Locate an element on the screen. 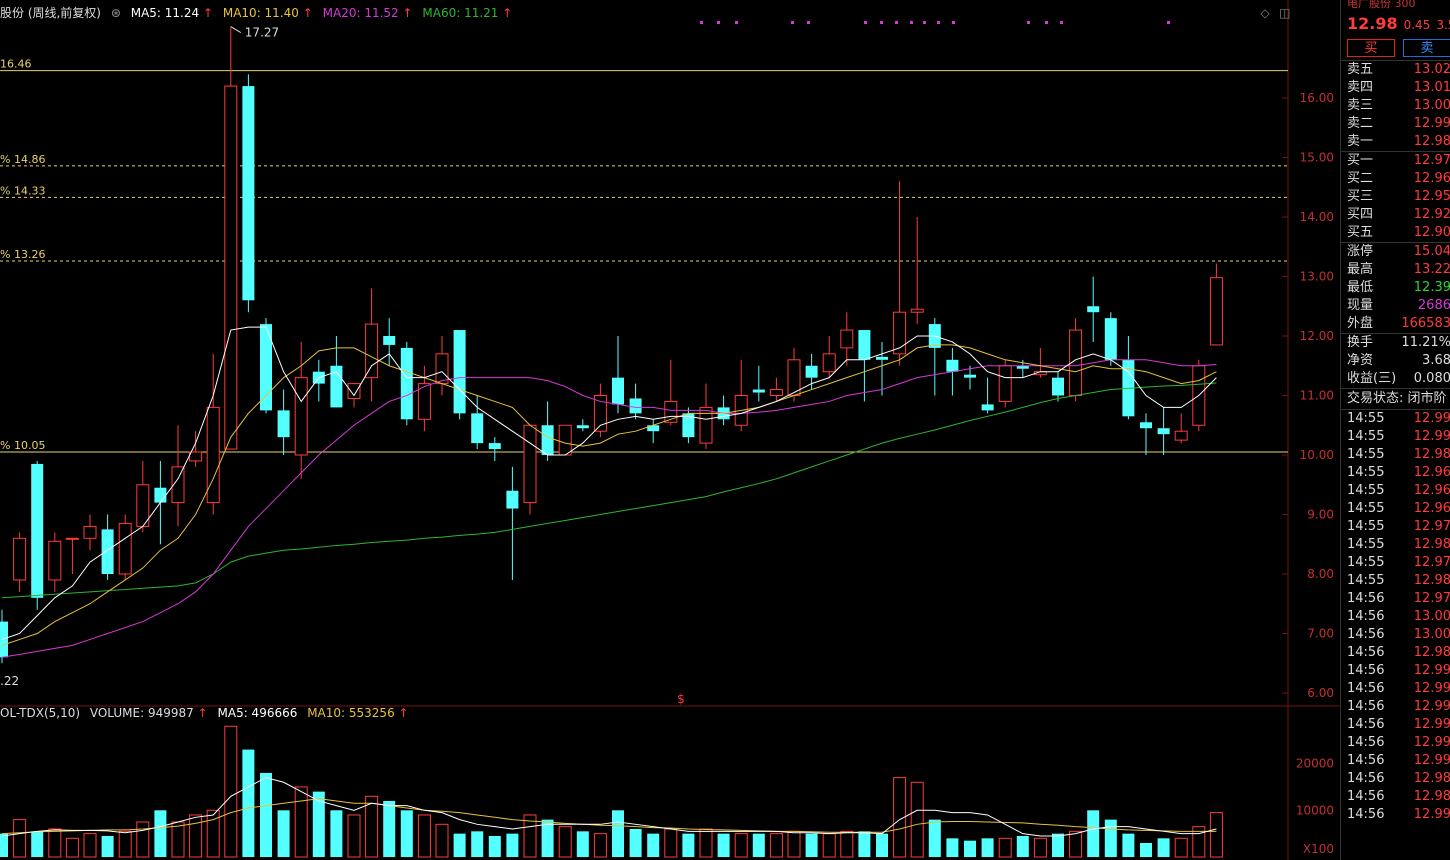  stat-value: 2686 is located at coordinates (1433, 305).